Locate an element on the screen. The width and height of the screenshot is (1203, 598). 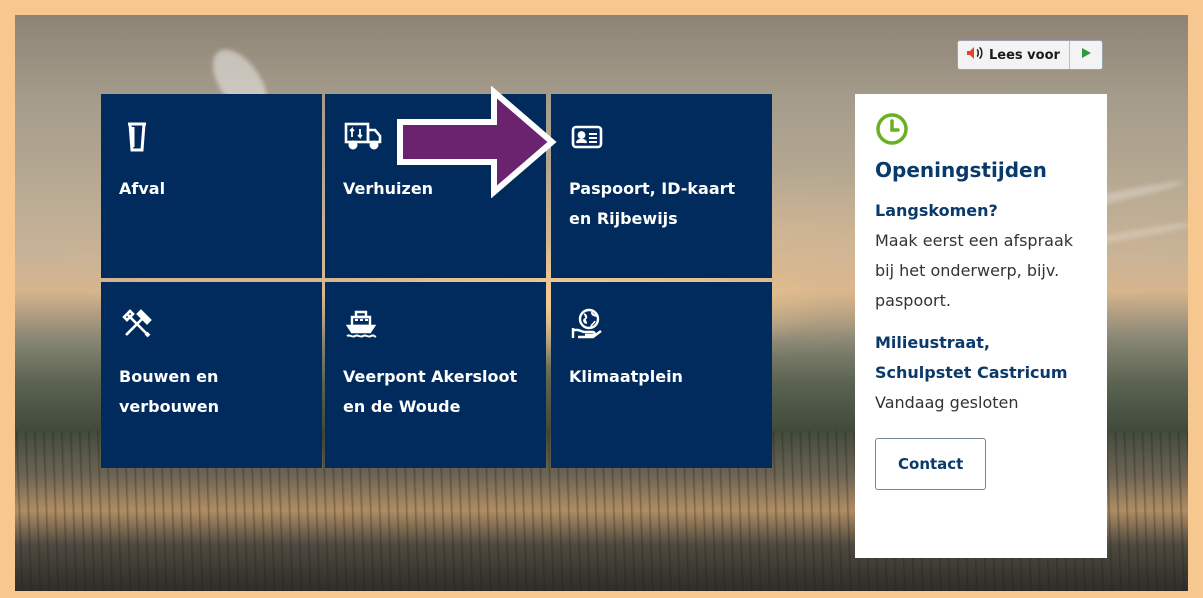
tile-label: Bouwen en verbouwen is located at coordinates (169, 391).